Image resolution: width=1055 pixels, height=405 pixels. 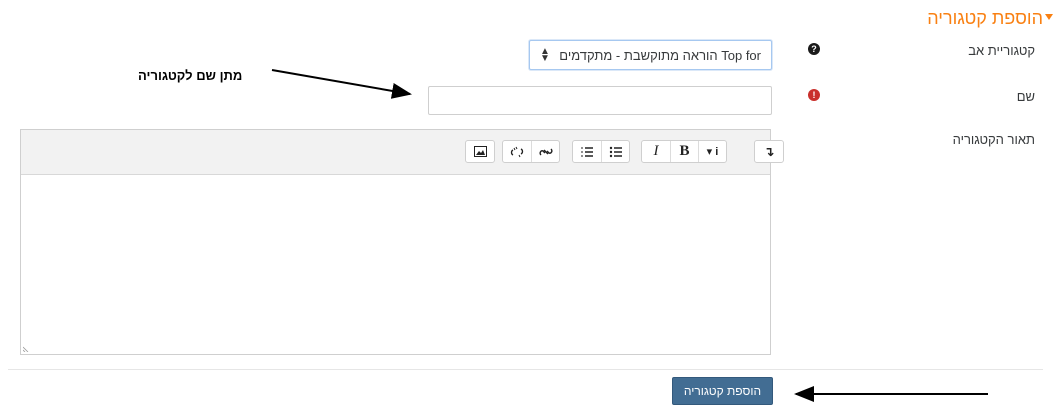 I want to click on toolbar-group-format: I B ▾ i, so click(x=684, y=151).